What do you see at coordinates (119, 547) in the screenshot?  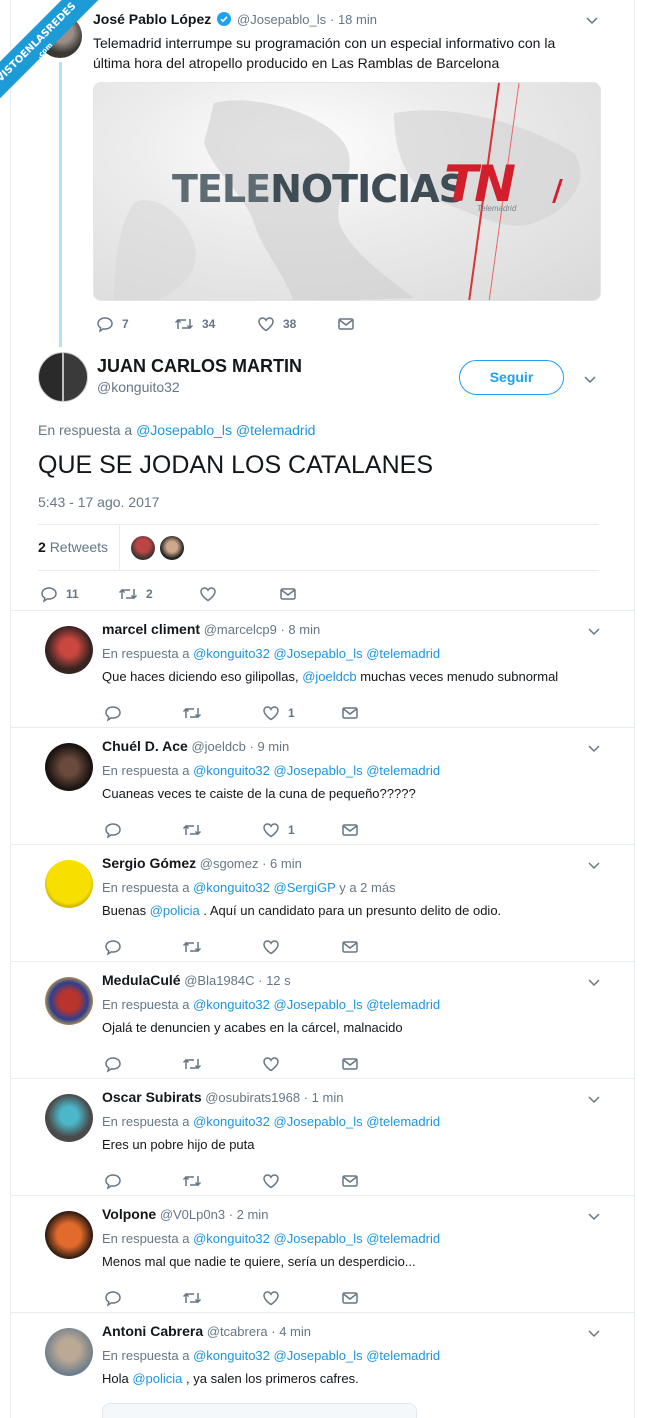 I see `stats-separator` at bounding box center [119, 547].